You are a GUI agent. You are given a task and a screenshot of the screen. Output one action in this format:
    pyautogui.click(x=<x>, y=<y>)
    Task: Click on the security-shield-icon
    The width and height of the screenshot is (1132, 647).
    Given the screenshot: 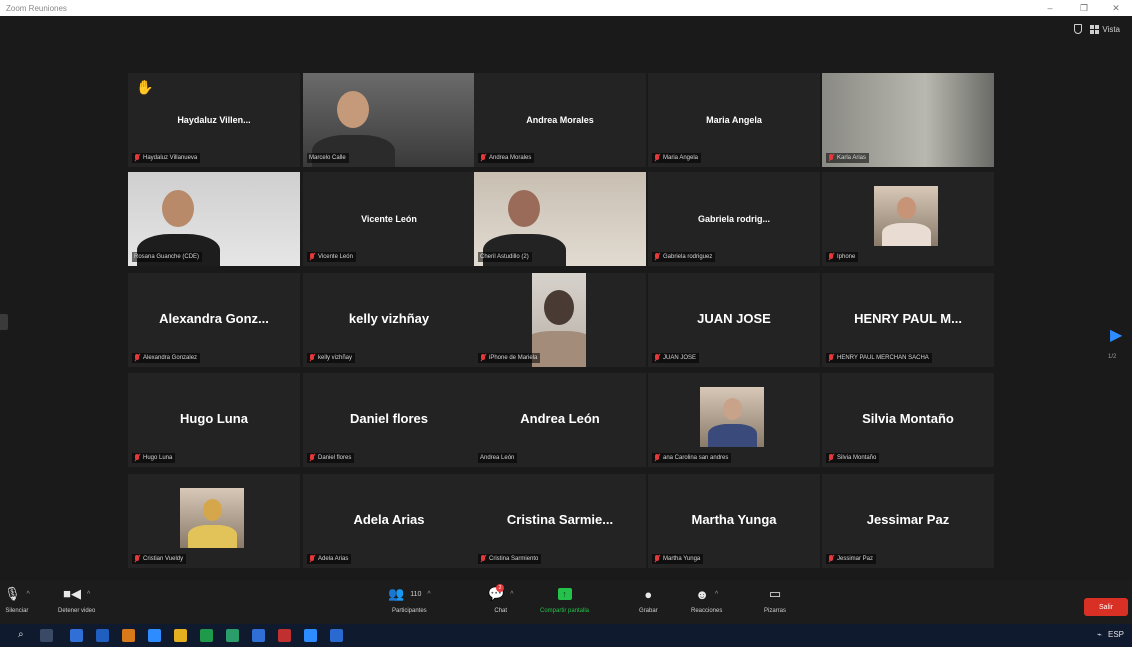 What is the action you would take?
    pyautogui.click(x=1078, y=29)
    